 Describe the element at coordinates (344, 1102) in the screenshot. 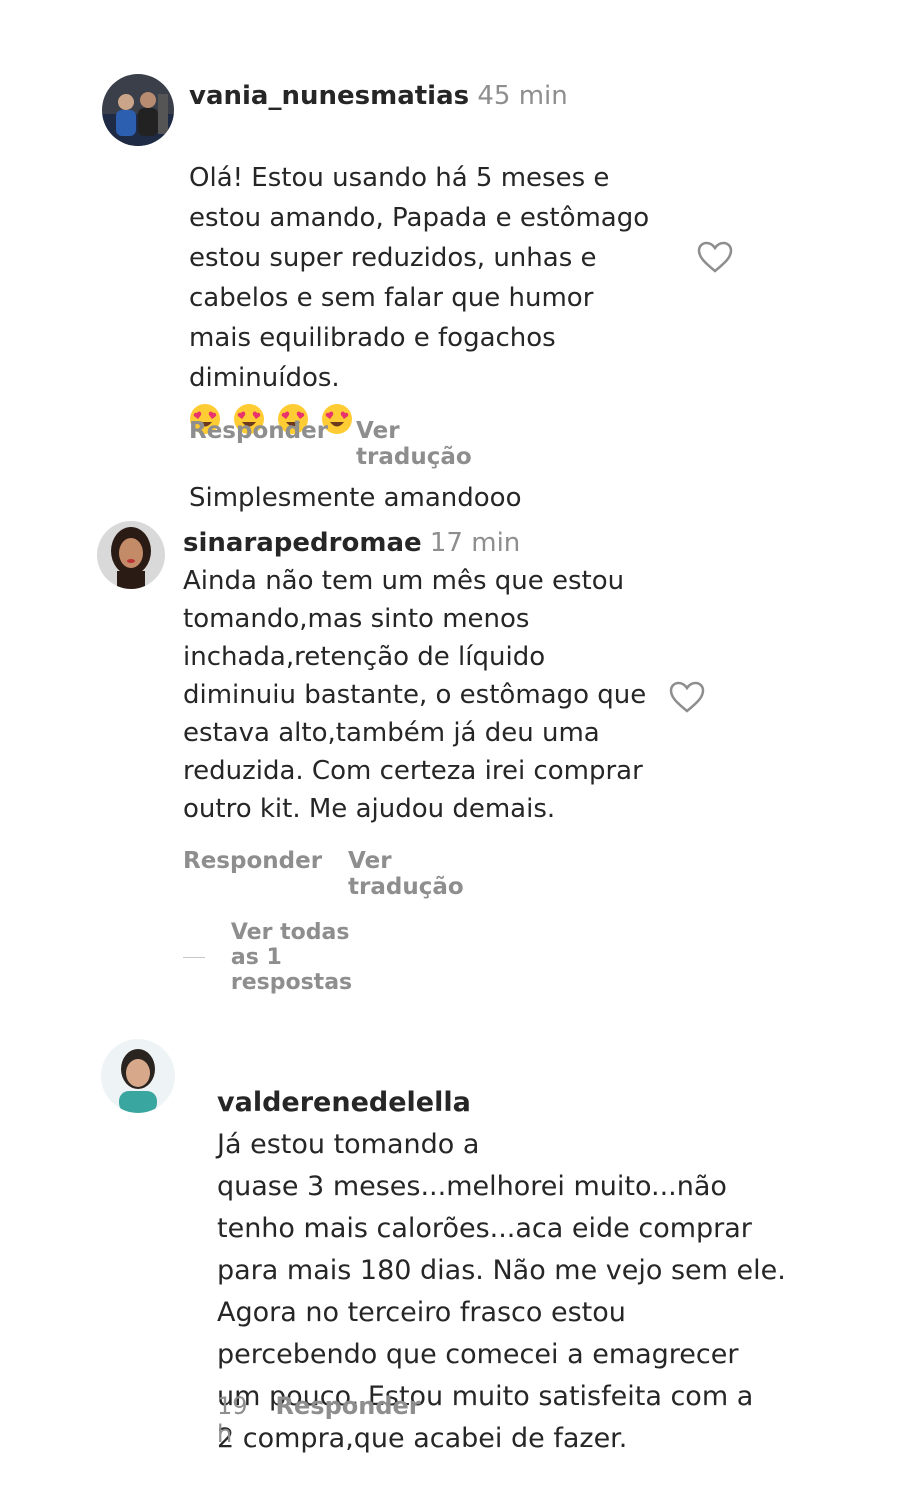

I see `username: valderenedelella` at that location.